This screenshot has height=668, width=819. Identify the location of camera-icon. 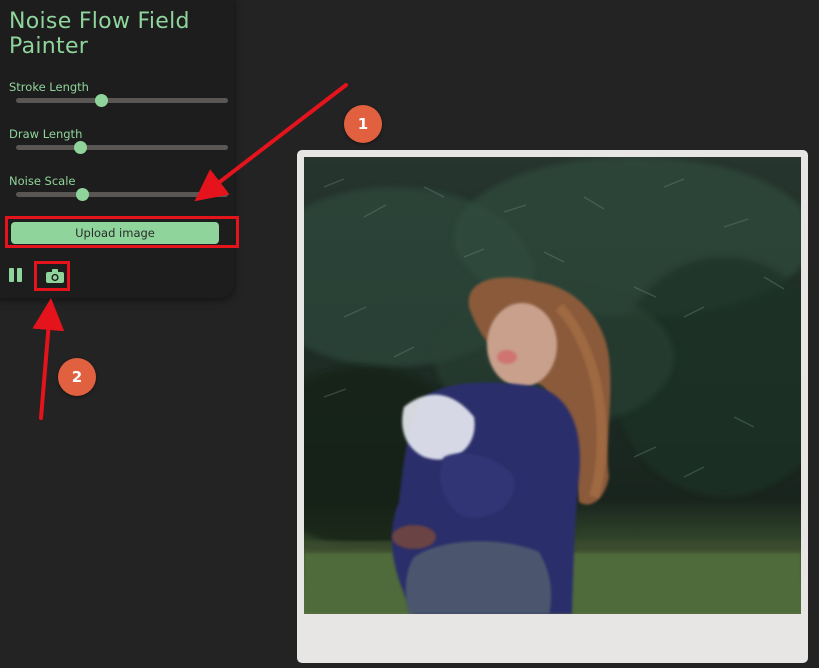
(55, 276).